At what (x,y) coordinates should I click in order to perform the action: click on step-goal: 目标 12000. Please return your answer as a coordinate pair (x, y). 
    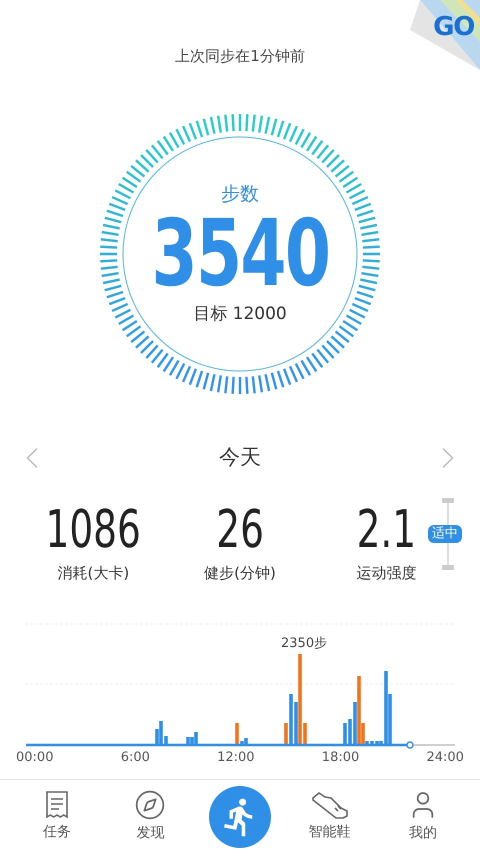
    Looking at the image, I should click on (240, 314).